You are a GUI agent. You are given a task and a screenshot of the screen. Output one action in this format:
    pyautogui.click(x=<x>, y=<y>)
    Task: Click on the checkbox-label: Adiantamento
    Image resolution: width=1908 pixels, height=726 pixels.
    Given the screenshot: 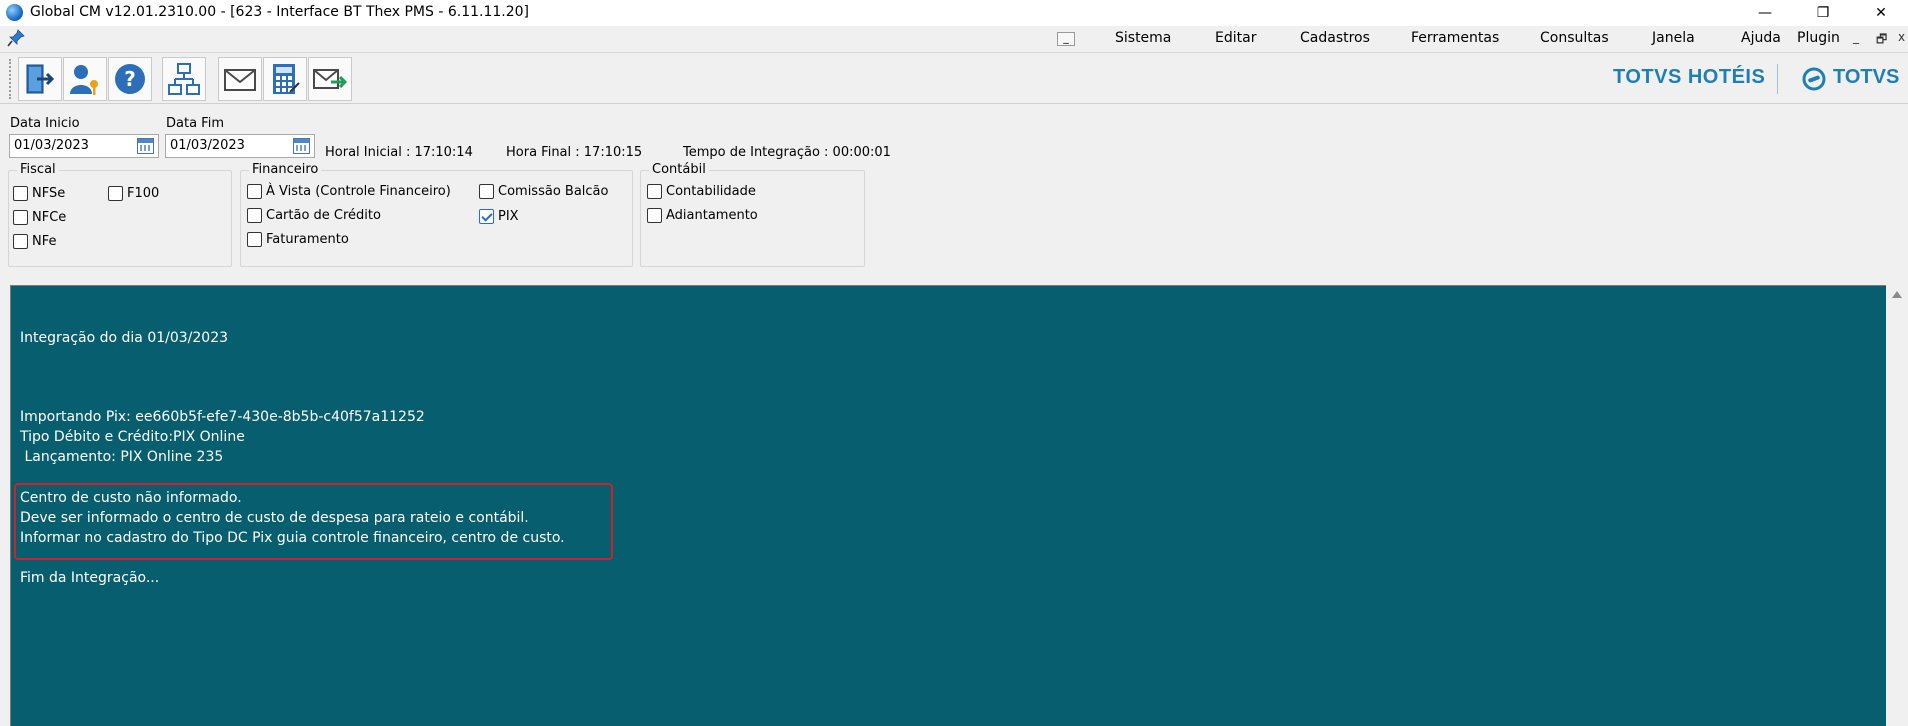 What is the action you would take?
    pyautogui.click(x=712, y=215)
    